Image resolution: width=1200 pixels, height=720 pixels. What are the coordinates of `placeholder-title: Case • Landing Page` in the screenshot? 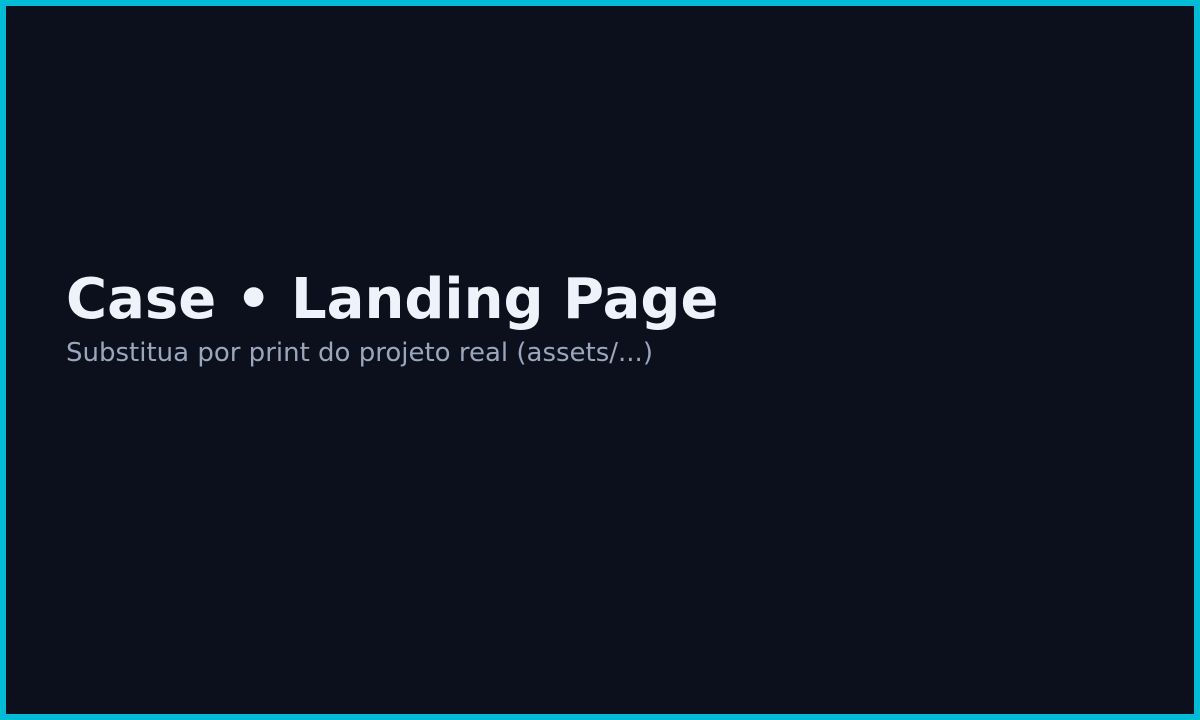 It's located at (392, 299).